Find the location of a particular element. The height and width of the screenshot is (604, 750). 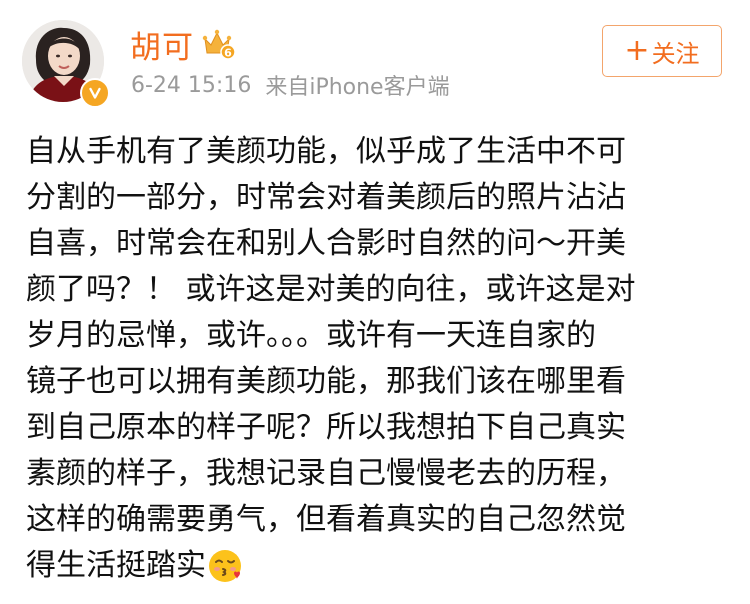

post-line: 分割的一部分，时常会对着美颜后的照片沾沾 is located at coordinates (326, 197).